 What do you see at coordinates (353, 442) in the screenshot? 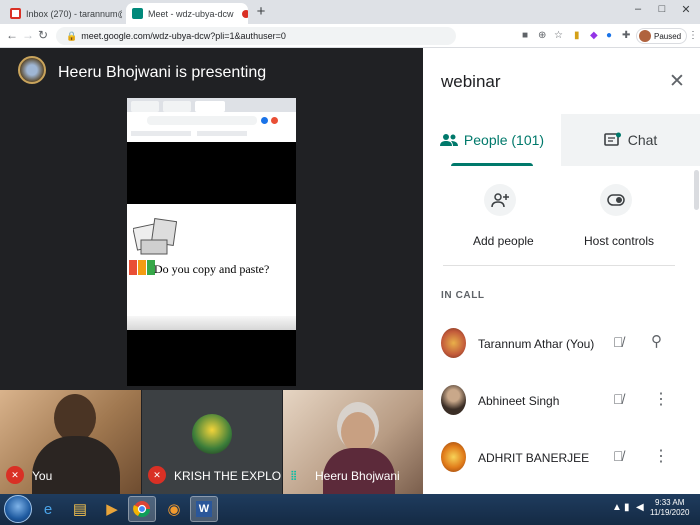
I see `participant-tile-heeru: ⦙⦙ Heeru Bhojwani` at bounding box center [353, 442].